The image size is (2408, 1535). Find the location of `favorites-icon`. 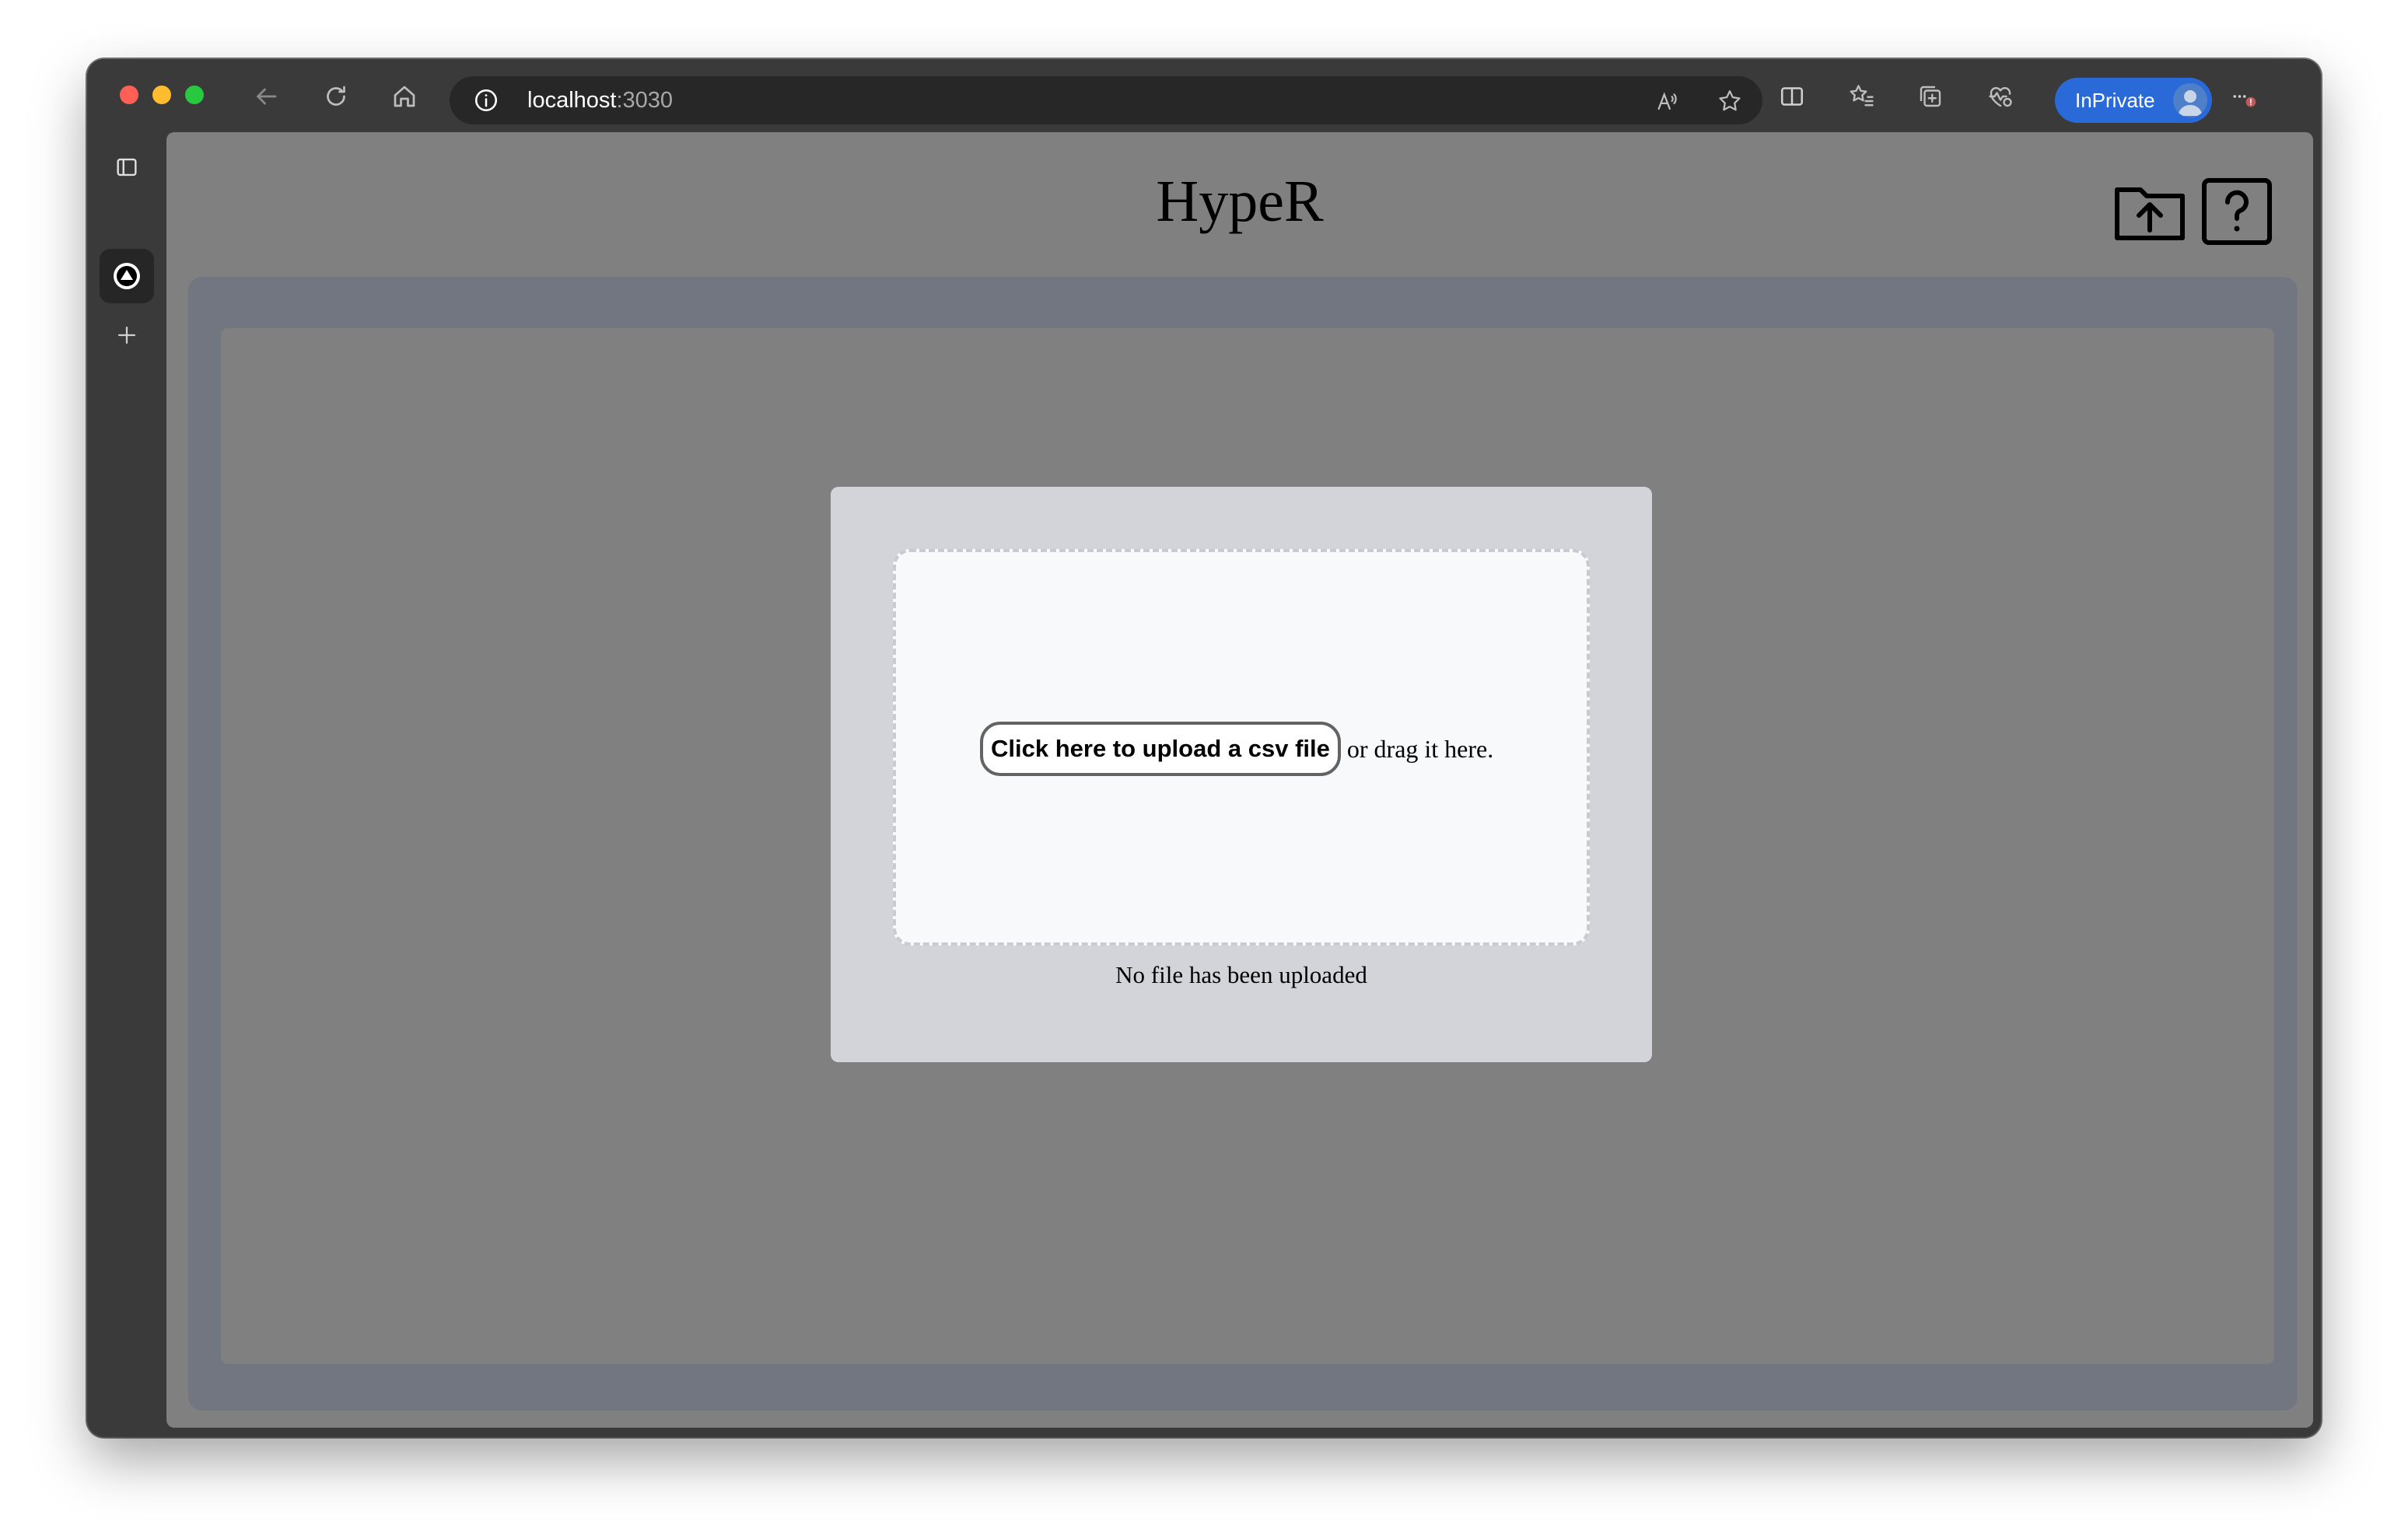

favorites-icon is located at coordinates (1862, 97).